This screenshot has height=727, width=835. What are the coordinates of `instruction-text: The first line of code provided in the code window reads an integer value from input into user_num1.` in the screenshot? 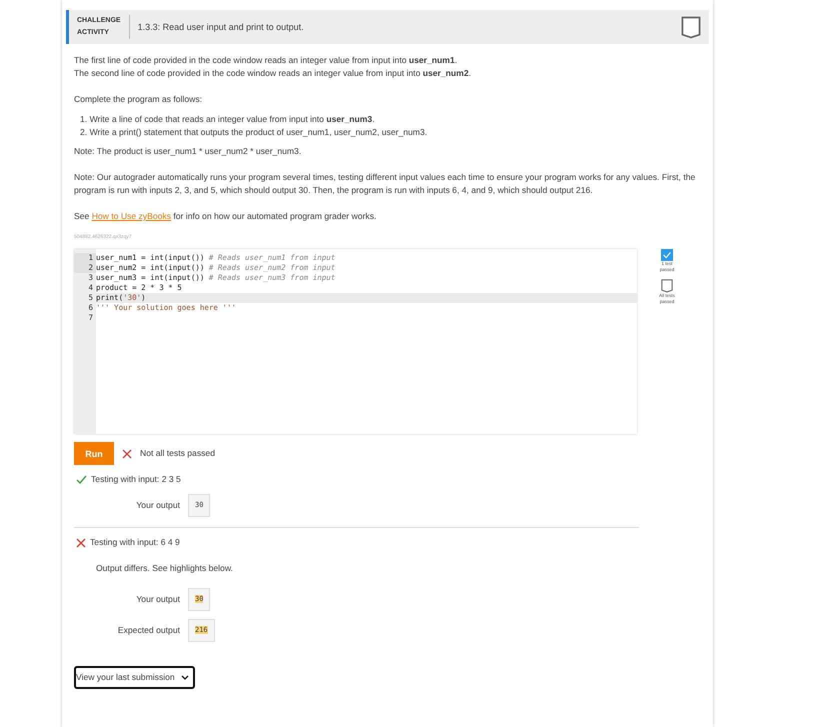 It's located at (266, 60).